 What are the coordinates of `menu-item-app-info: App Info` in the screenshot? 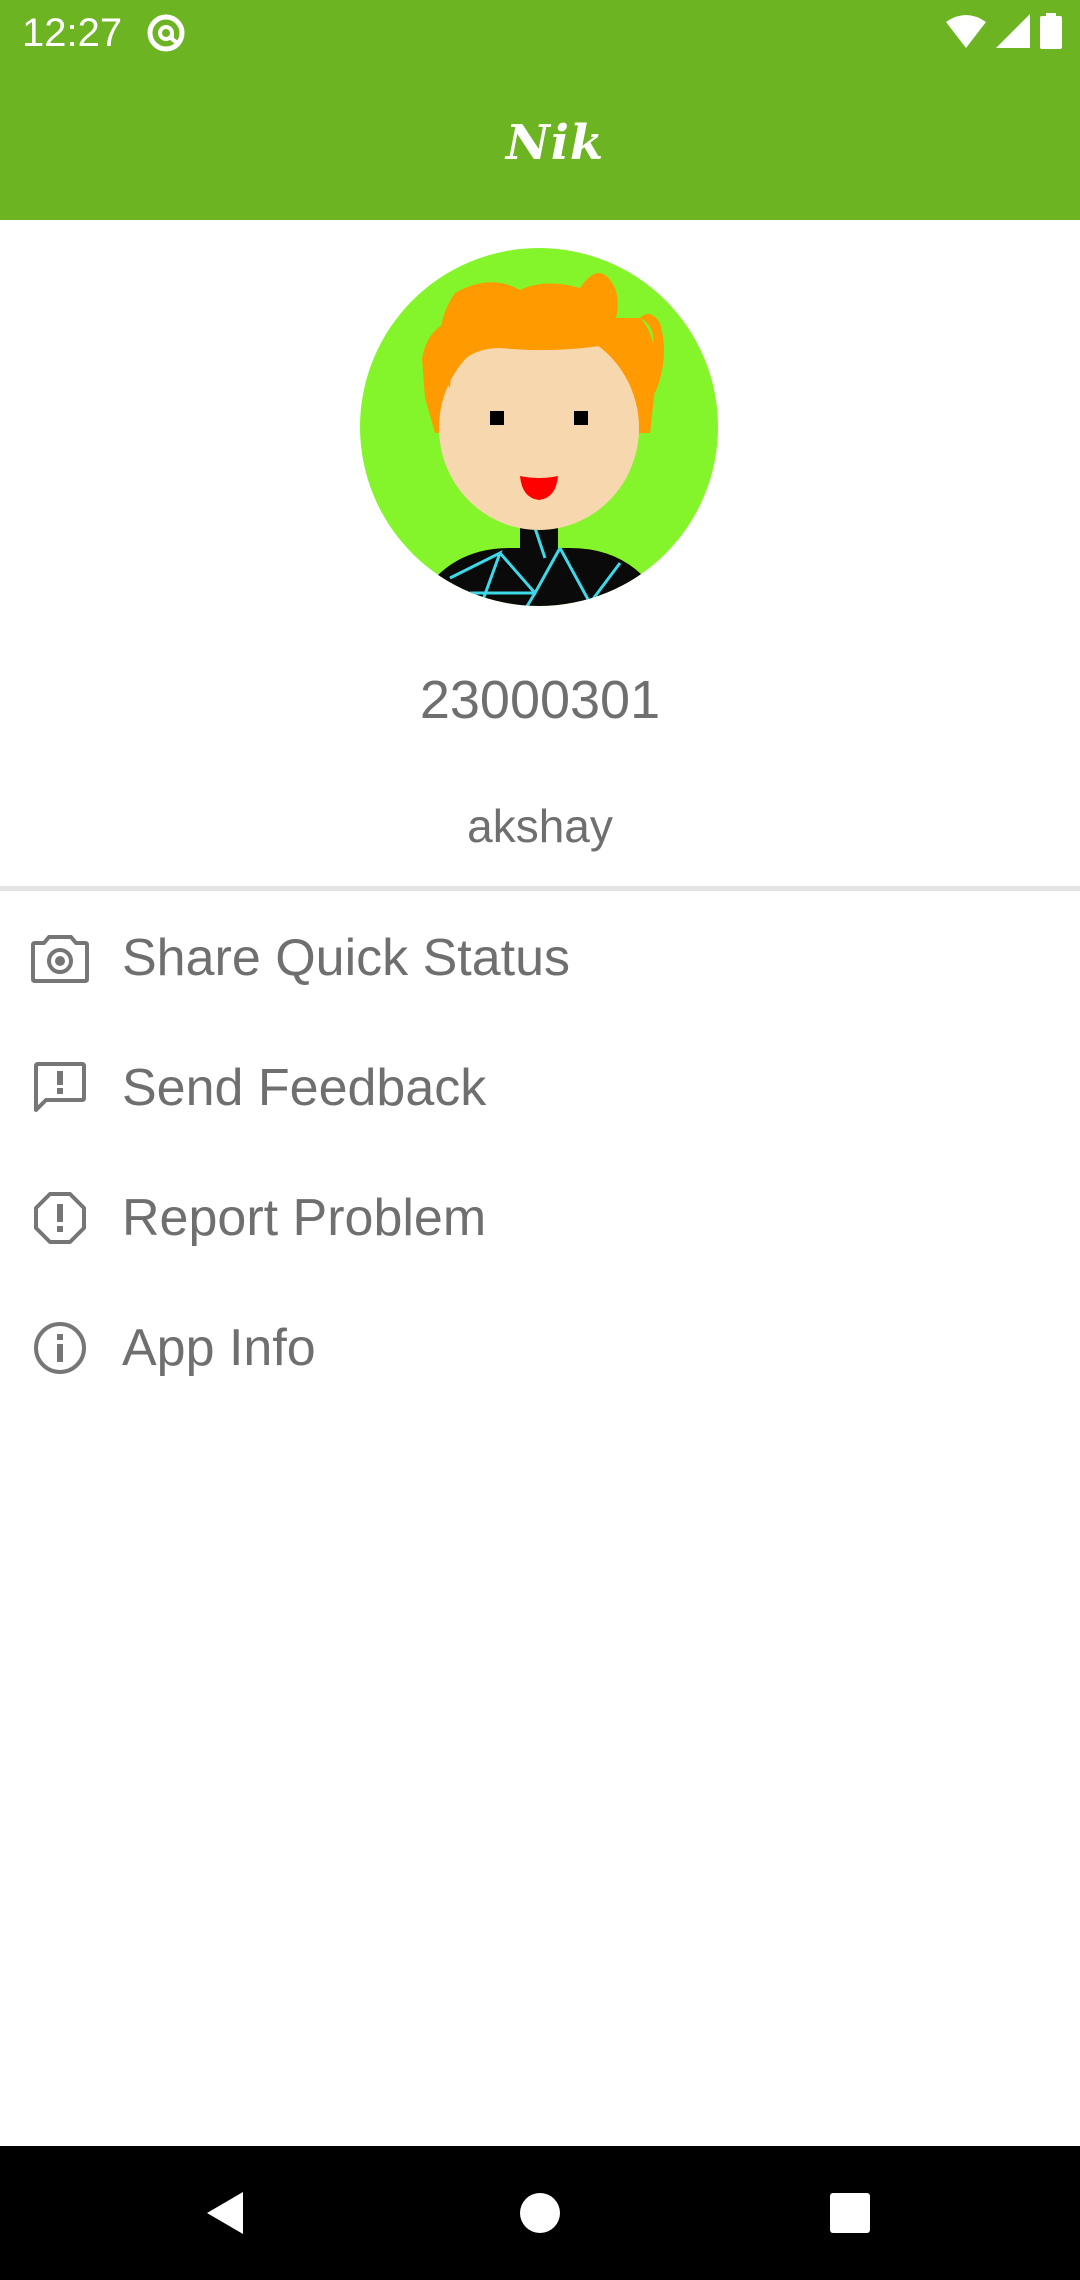 It's located at (540, 1348).